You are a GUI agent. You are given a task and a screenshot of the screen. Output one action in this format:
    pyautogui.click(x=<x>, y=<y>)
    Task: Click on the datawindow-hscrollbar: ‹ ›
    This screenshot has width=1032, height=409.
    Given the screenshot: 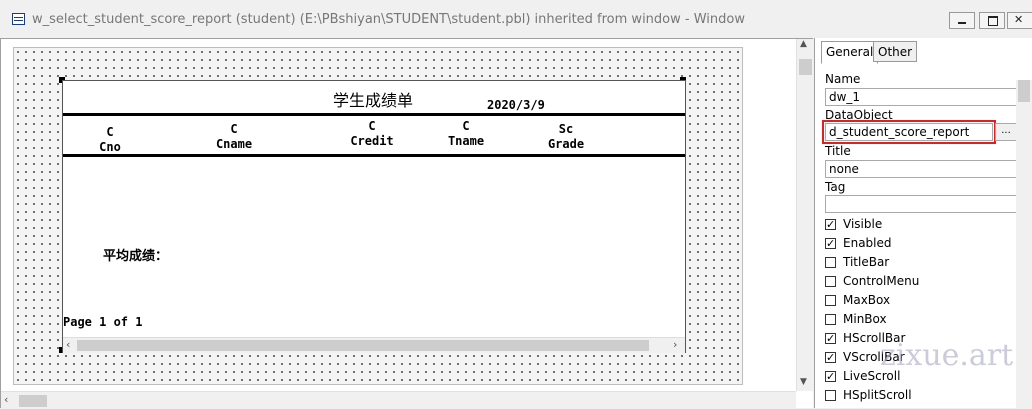 What is the action you would take?
    pyautogui.click(x=374, y=345)
    